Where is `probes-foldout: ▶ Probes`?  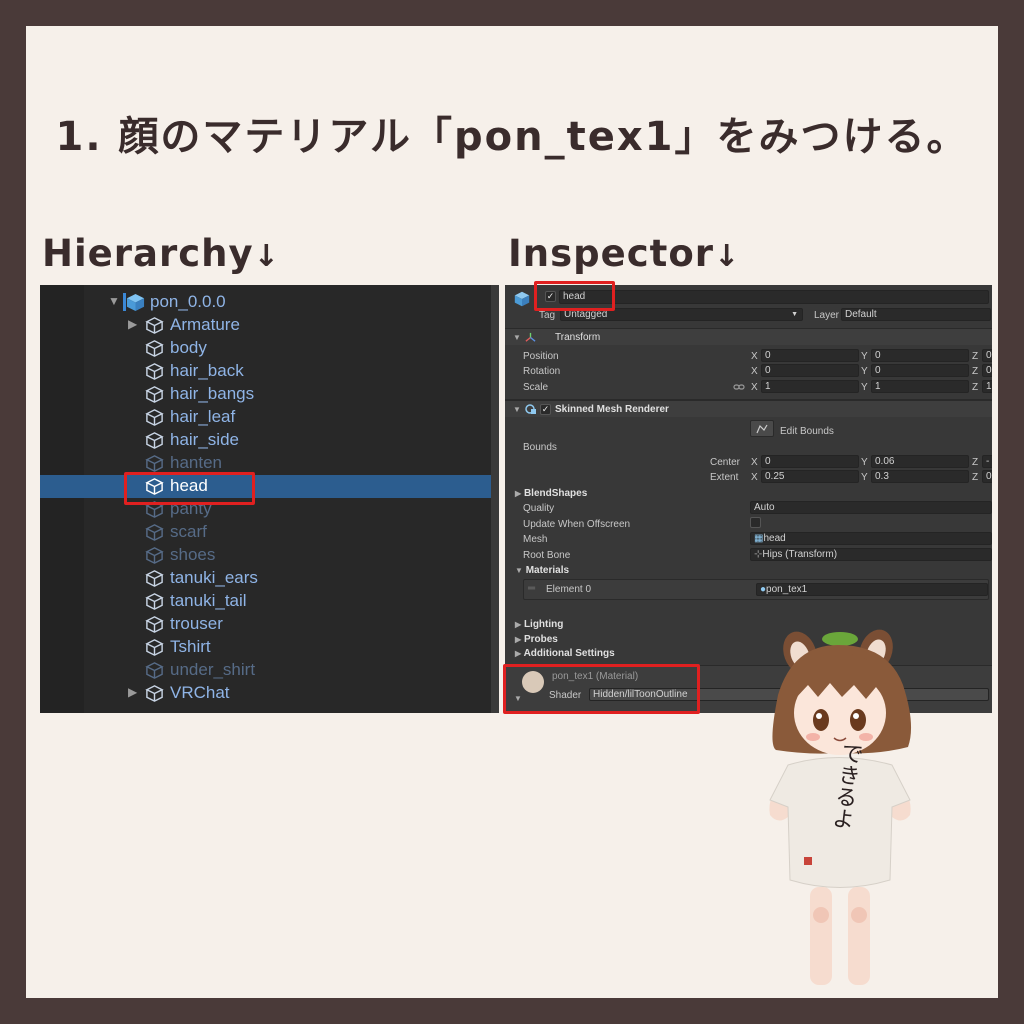 probes-foldout: ▶ Probes is located at coordinates (536, 639).